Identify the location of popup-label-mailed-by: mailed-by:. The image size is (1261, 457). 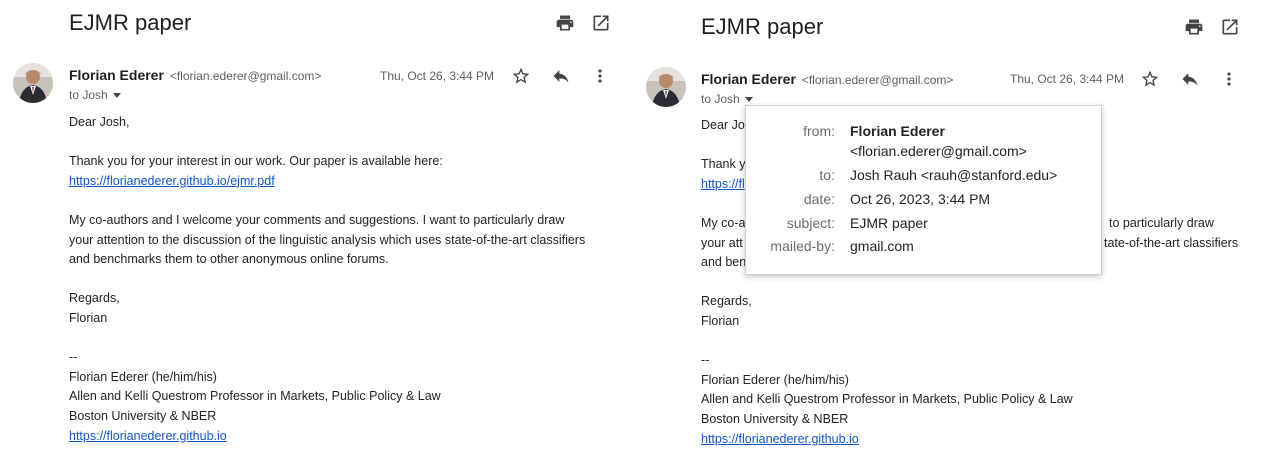
(802, 246).